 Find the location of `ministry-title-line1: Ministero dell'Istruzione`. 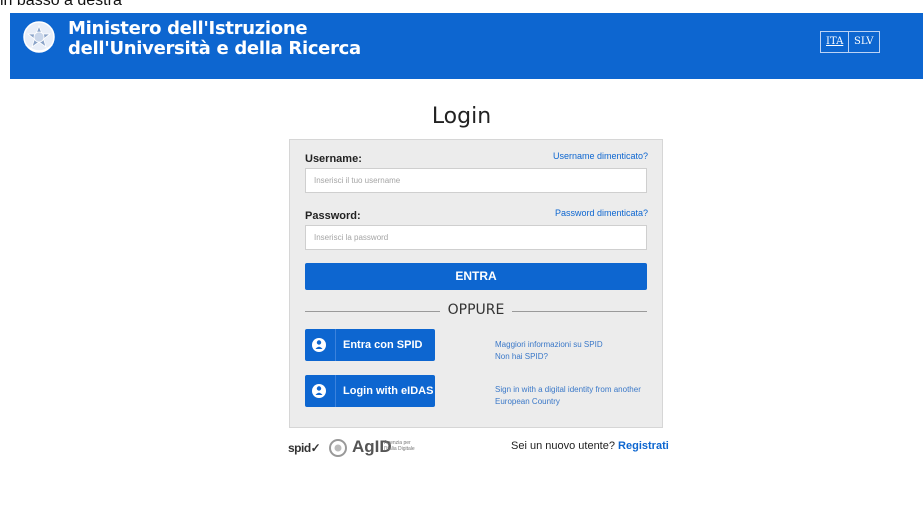

ministry-title-line1: Ministero dell'Istruzione is located at coordinates (188, 28).